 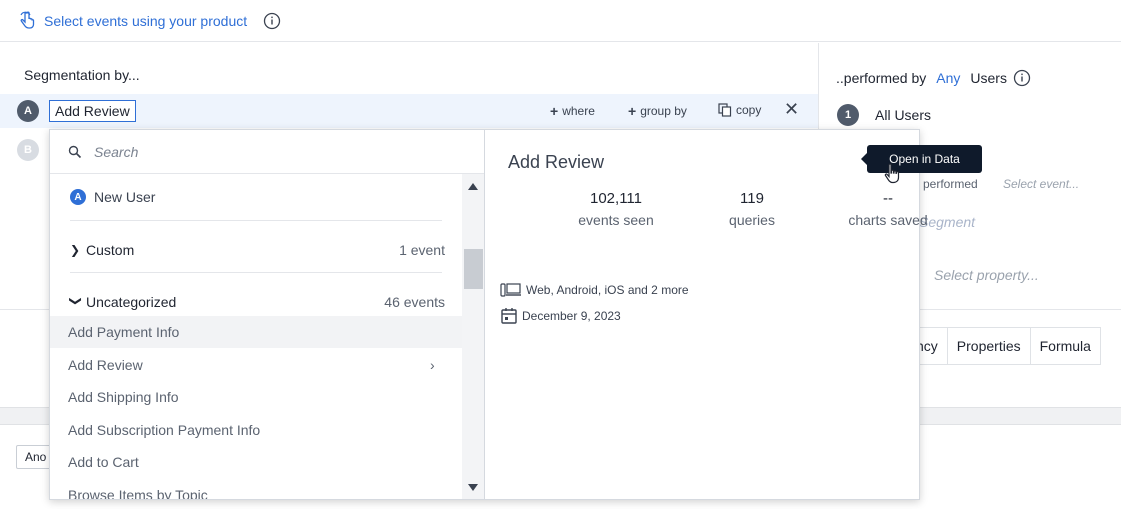 What do you see at coordinates (110, 250) in the screenshot?
I see `group-label: Custom` at bounding box center [110, 250].